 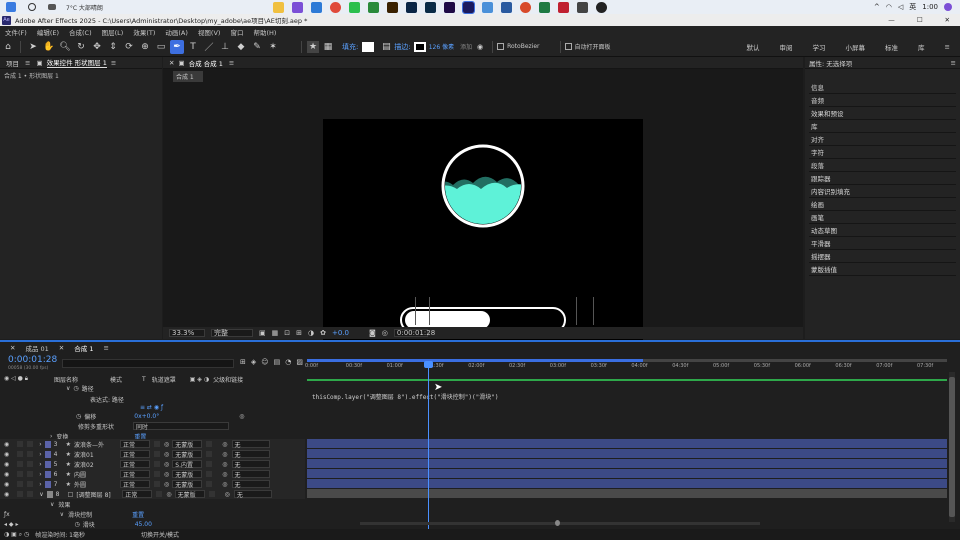 I want to click on show-snapshot-icon: ◎, so click(x=385, y=333).